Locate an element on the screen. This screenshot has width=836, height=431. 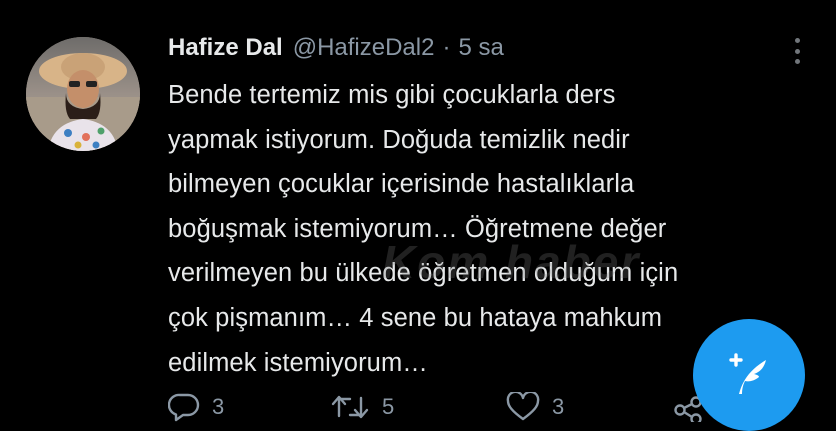
author-display-name: Hafize Dal is located at coordinates (225, 48).